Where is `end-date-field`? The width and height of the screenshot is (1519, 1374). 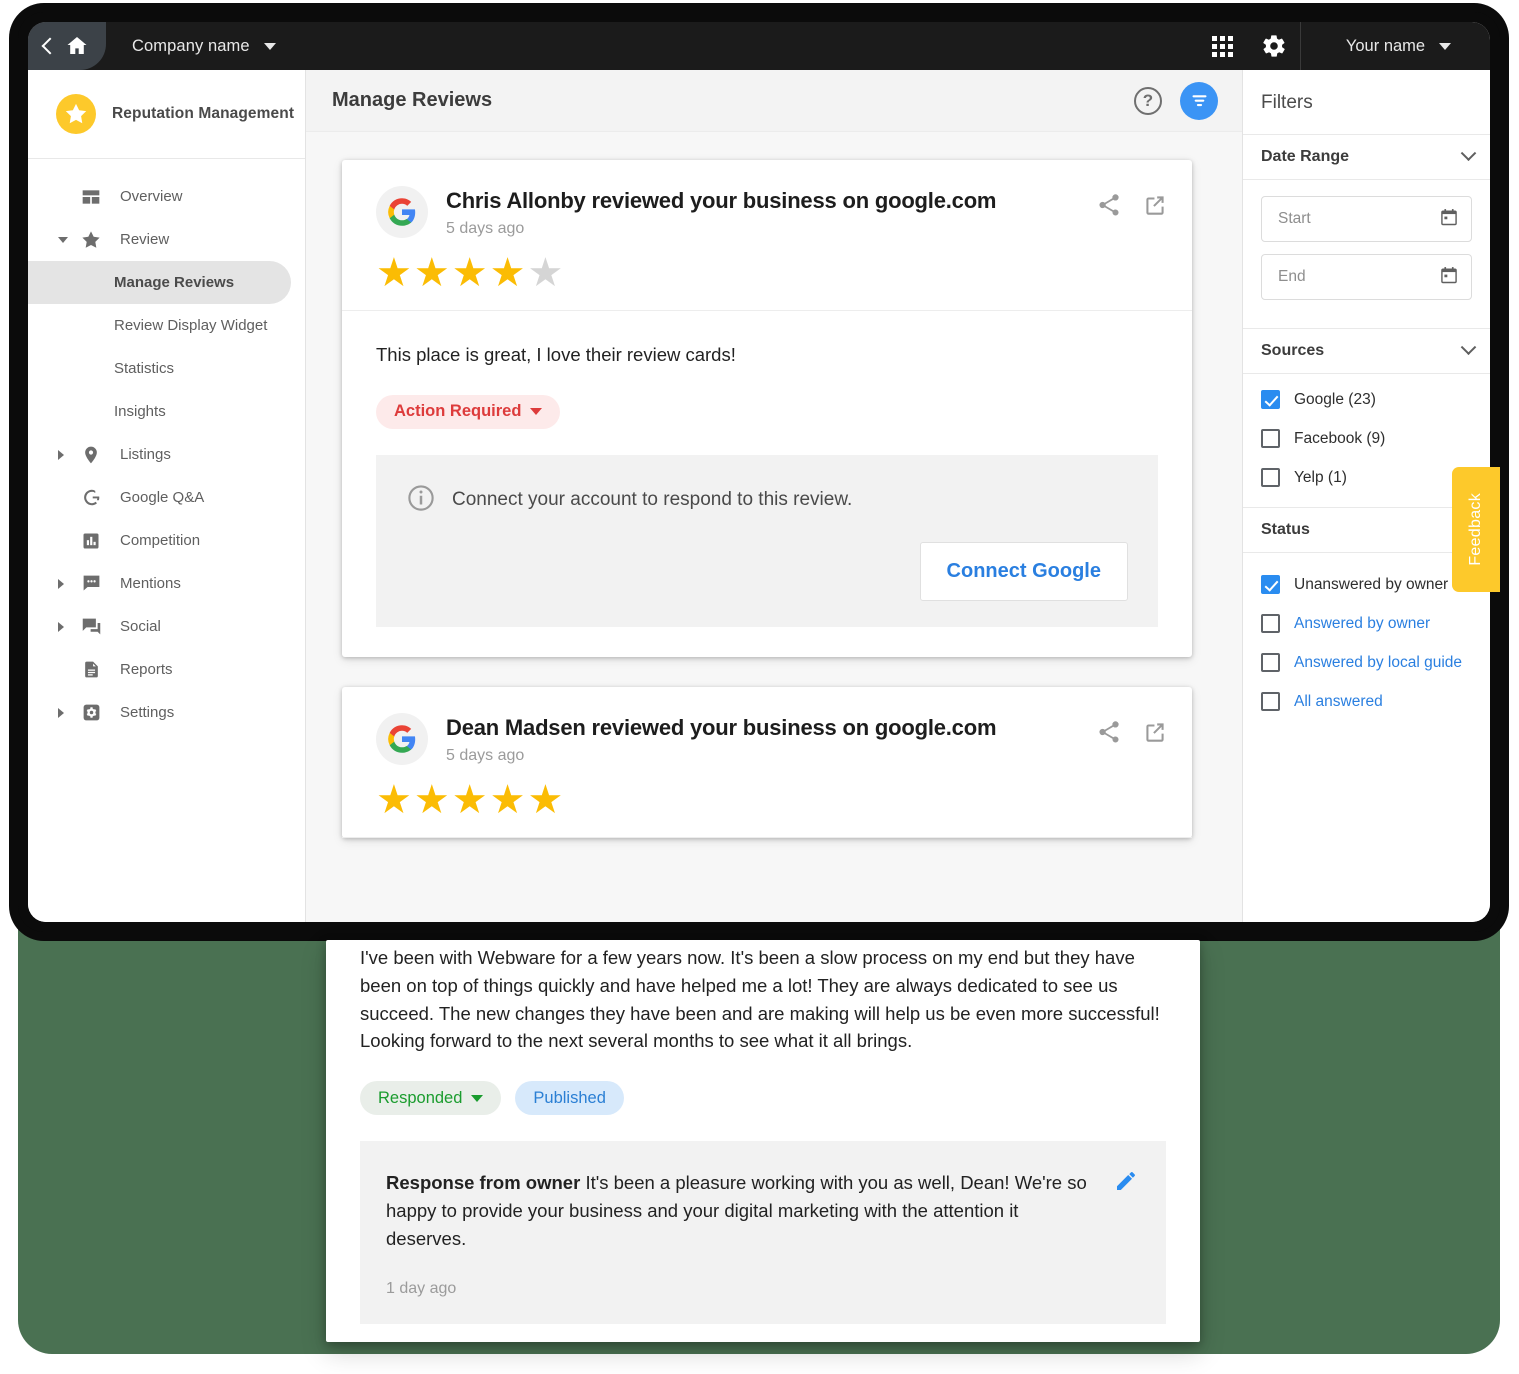 end-date-field is located at coordinates (1366, 277).